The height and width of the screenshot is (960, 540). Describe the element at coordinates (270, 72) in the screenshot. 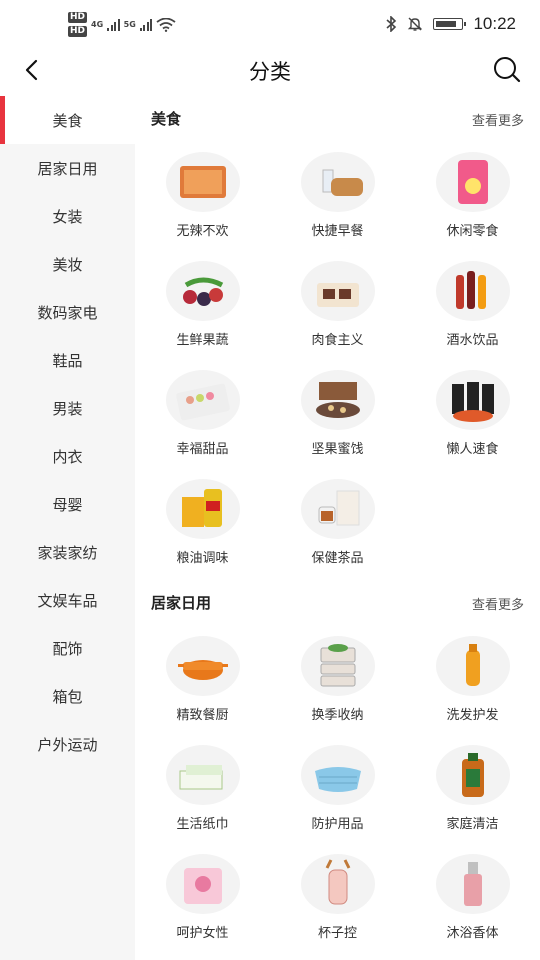

I see `page-title: 分类` at that location.